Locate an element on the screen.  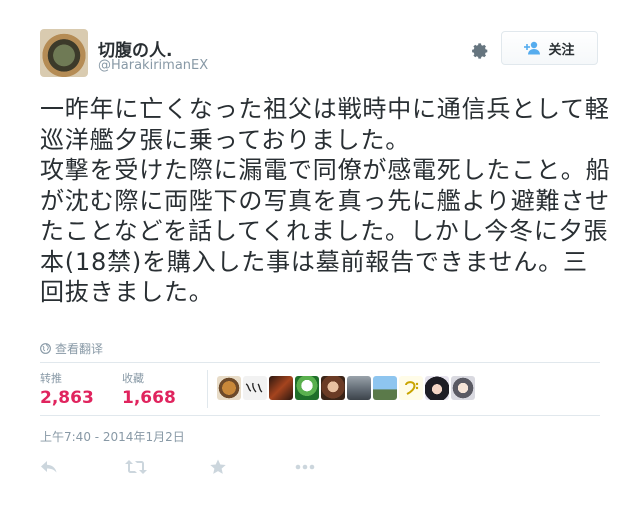
retweet-button is located at coordinates (167, 467).